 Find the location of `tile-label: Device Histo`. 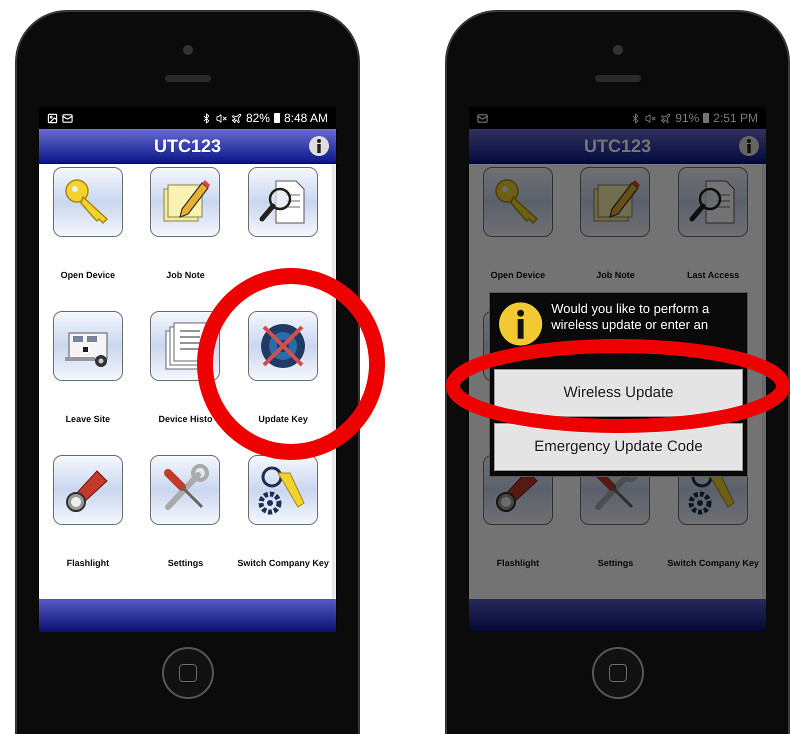

tile-label: Device Histo is located at coordinates (185, 419).